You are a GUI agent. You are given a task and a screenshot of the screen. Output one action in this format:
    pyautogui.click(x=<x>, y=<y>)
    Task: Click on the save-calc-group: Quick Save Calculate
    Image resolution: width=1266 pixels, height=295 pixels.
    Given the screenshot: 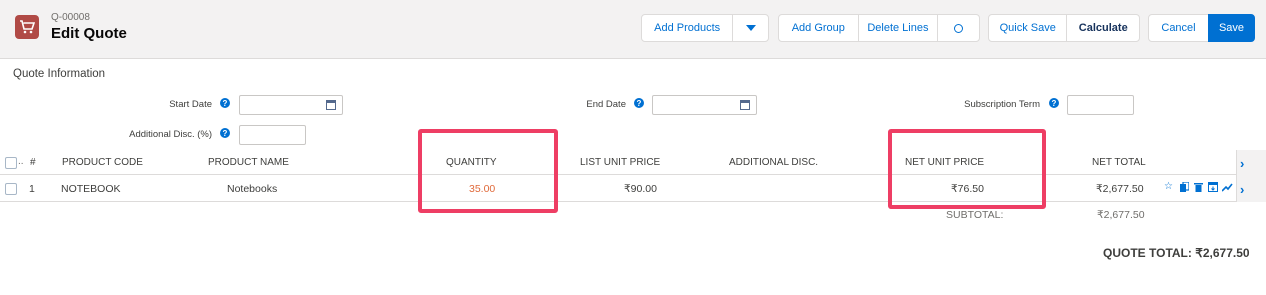 What is the action you would take?
    pyautogui.click(x=1064, y=28)
    